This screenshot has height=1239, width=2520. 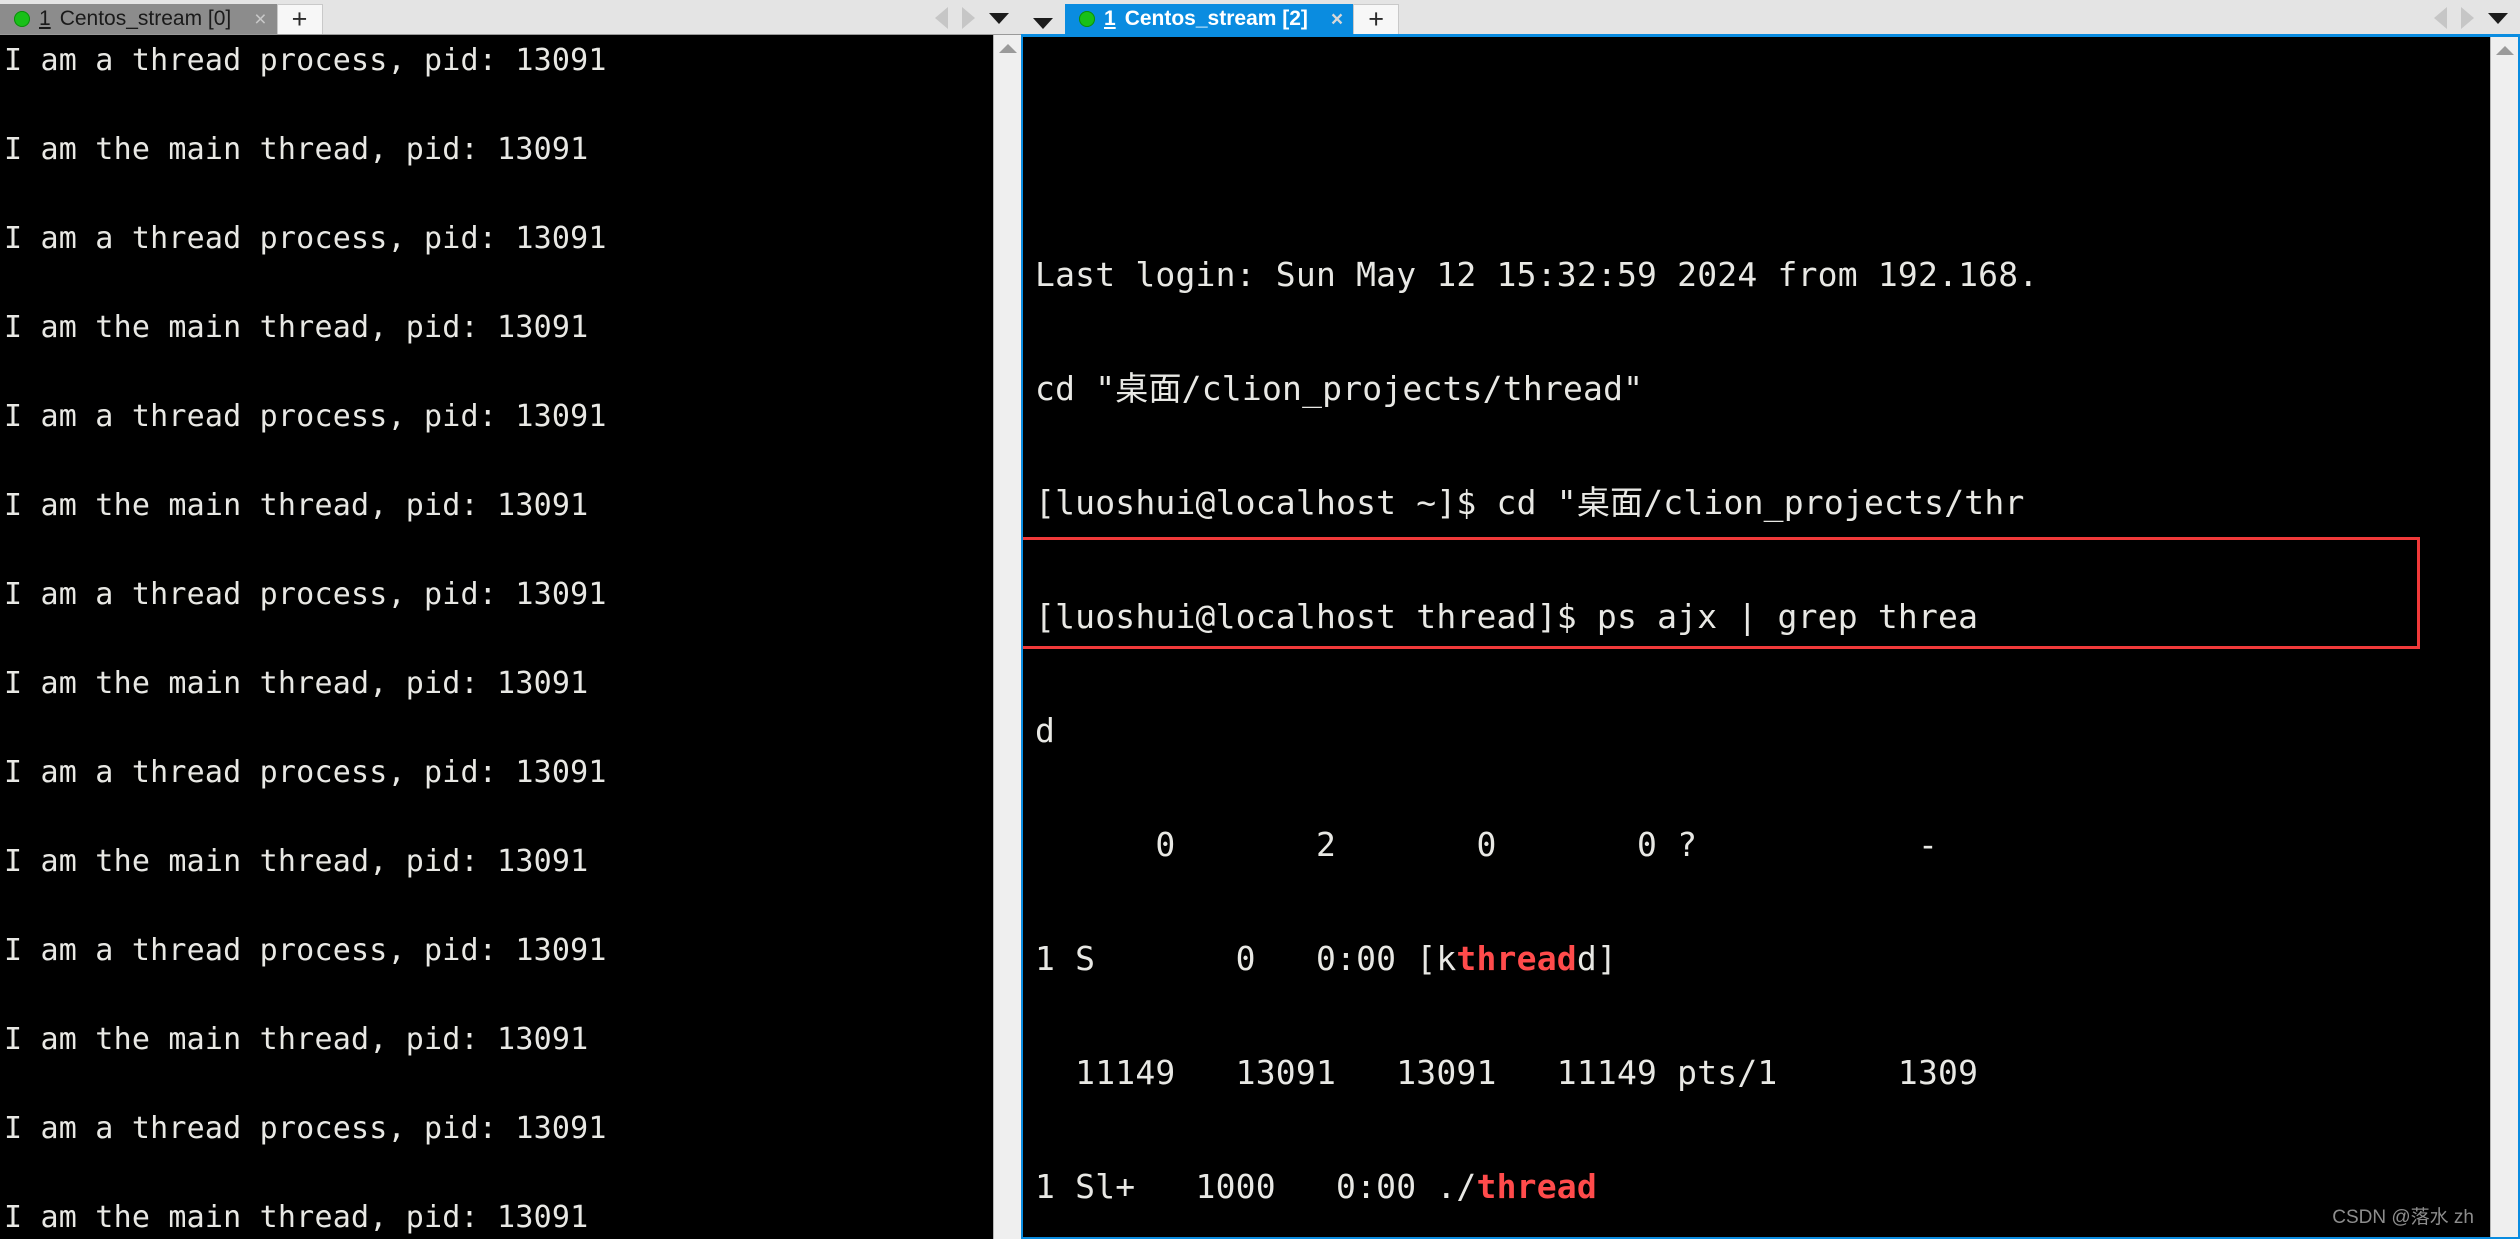 What do you see at coordinates (1256, 1186) in the screenshot?
I see `terminal-text: 1 Sl+ 1000 0:00 ./` at bounding box center [1256, 1186].